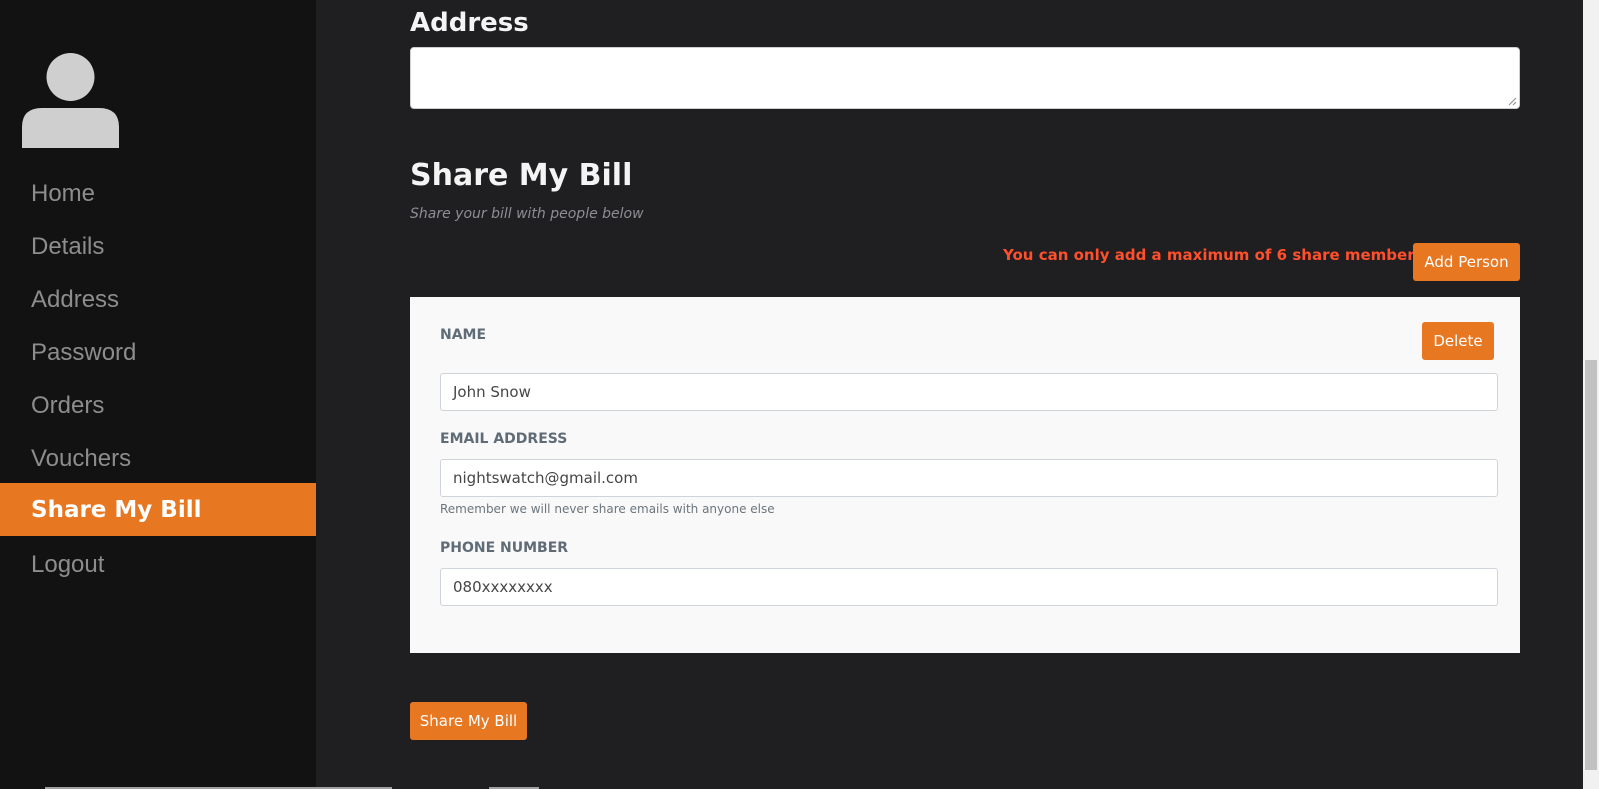 The width and height of the screenshot is (1599, 789). Describe the element at coordinates (68, 405) in the screenshot. I see `sidebar-item-label: Orders` at that location.